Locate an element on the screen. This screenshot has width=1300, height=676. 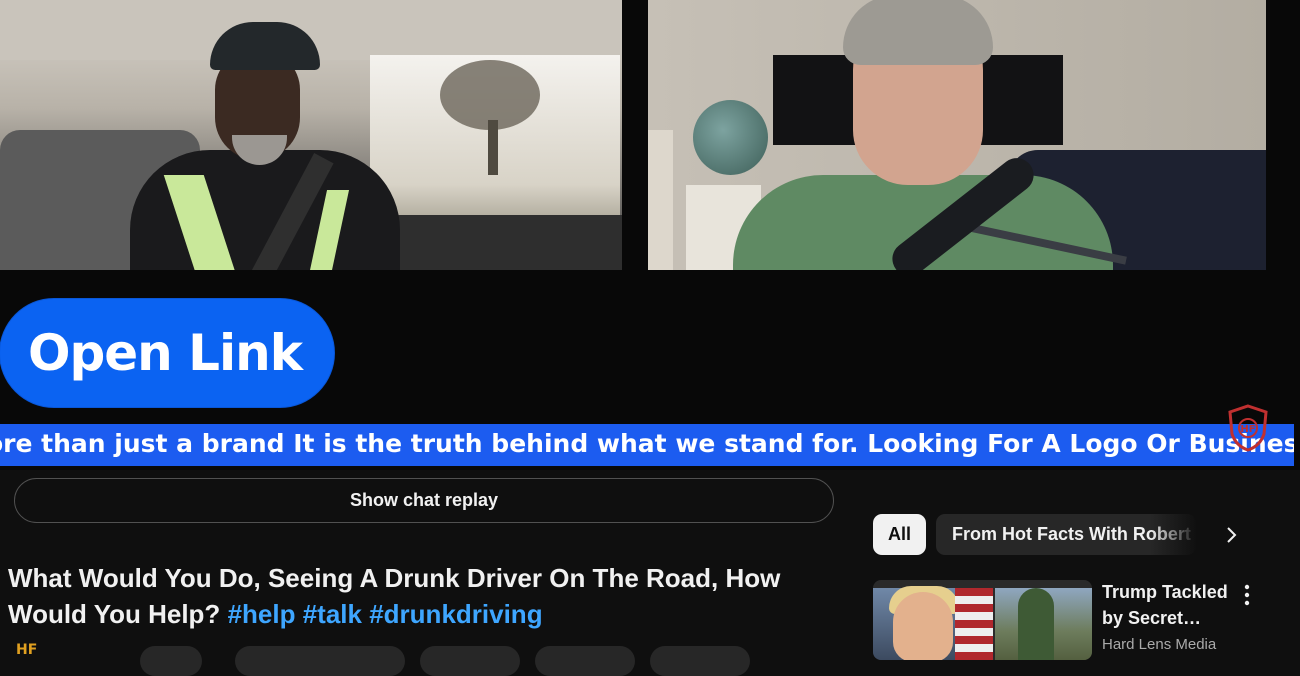
open-link-label: Open Link is located at coordinates (165, 353).